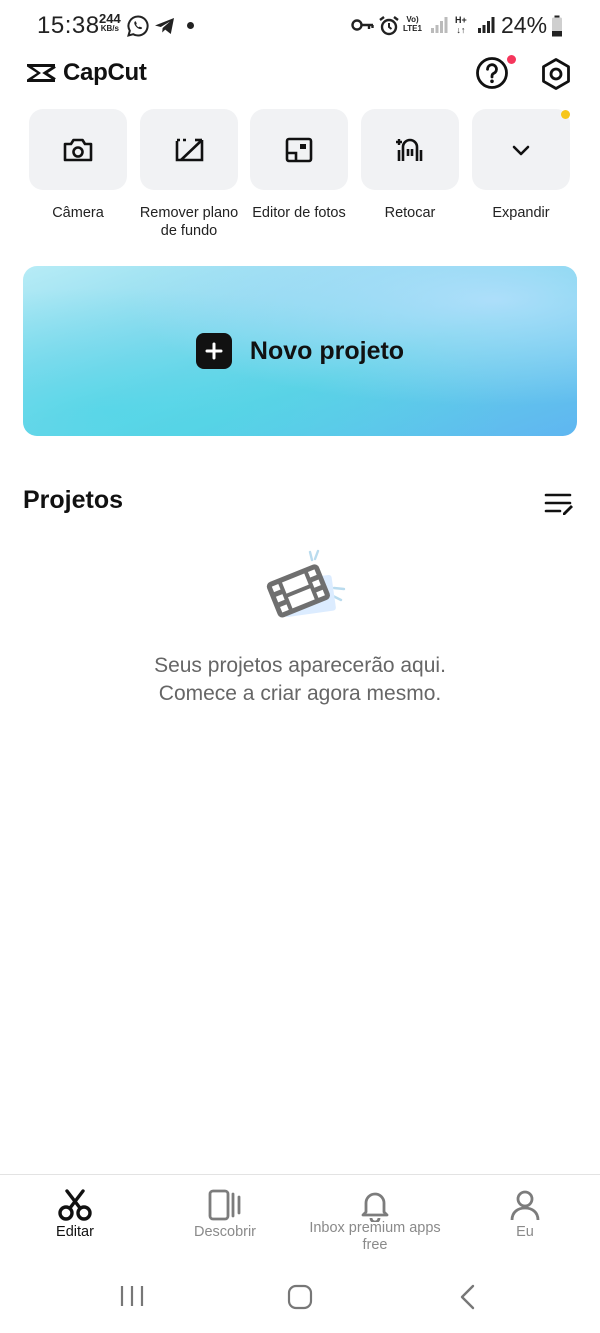 The width and height of the screenshot is (600, 1333). Describe the element at coordinates (190, 25) in the screenshot. I see `notification-dot-icon` at that location.